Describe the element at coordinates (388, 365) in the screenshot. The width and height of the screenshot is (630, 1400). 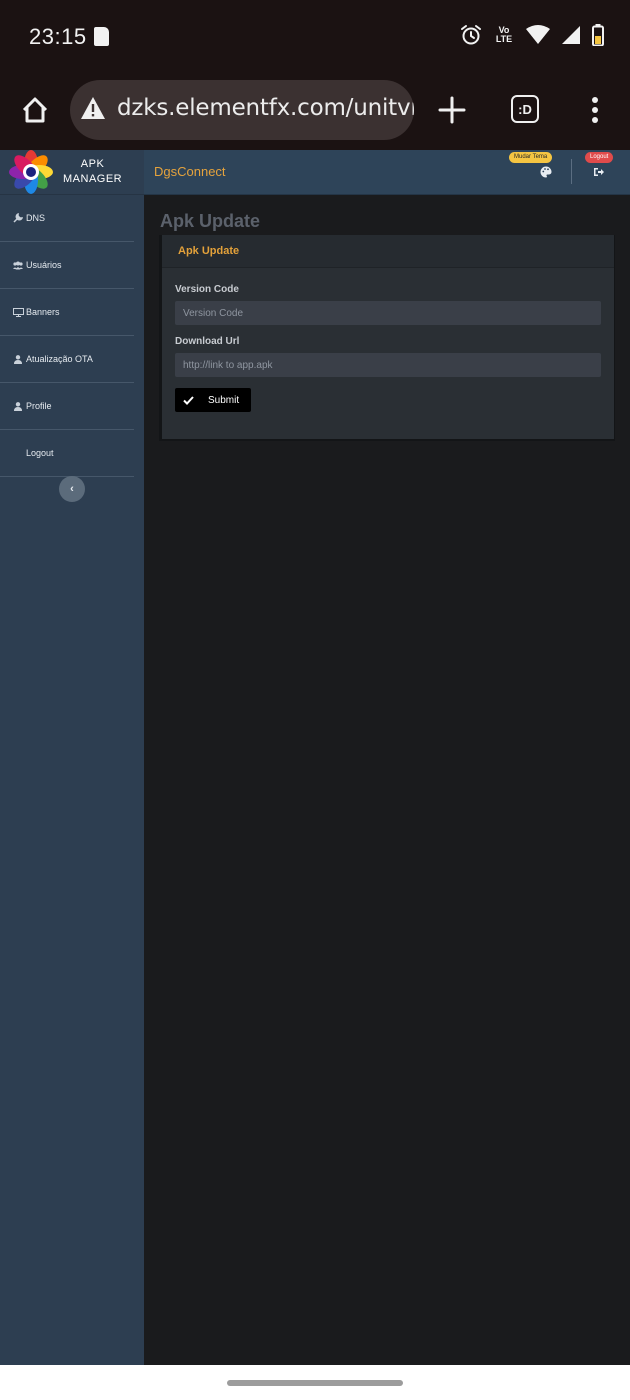
I see `download-url-input` at that location.